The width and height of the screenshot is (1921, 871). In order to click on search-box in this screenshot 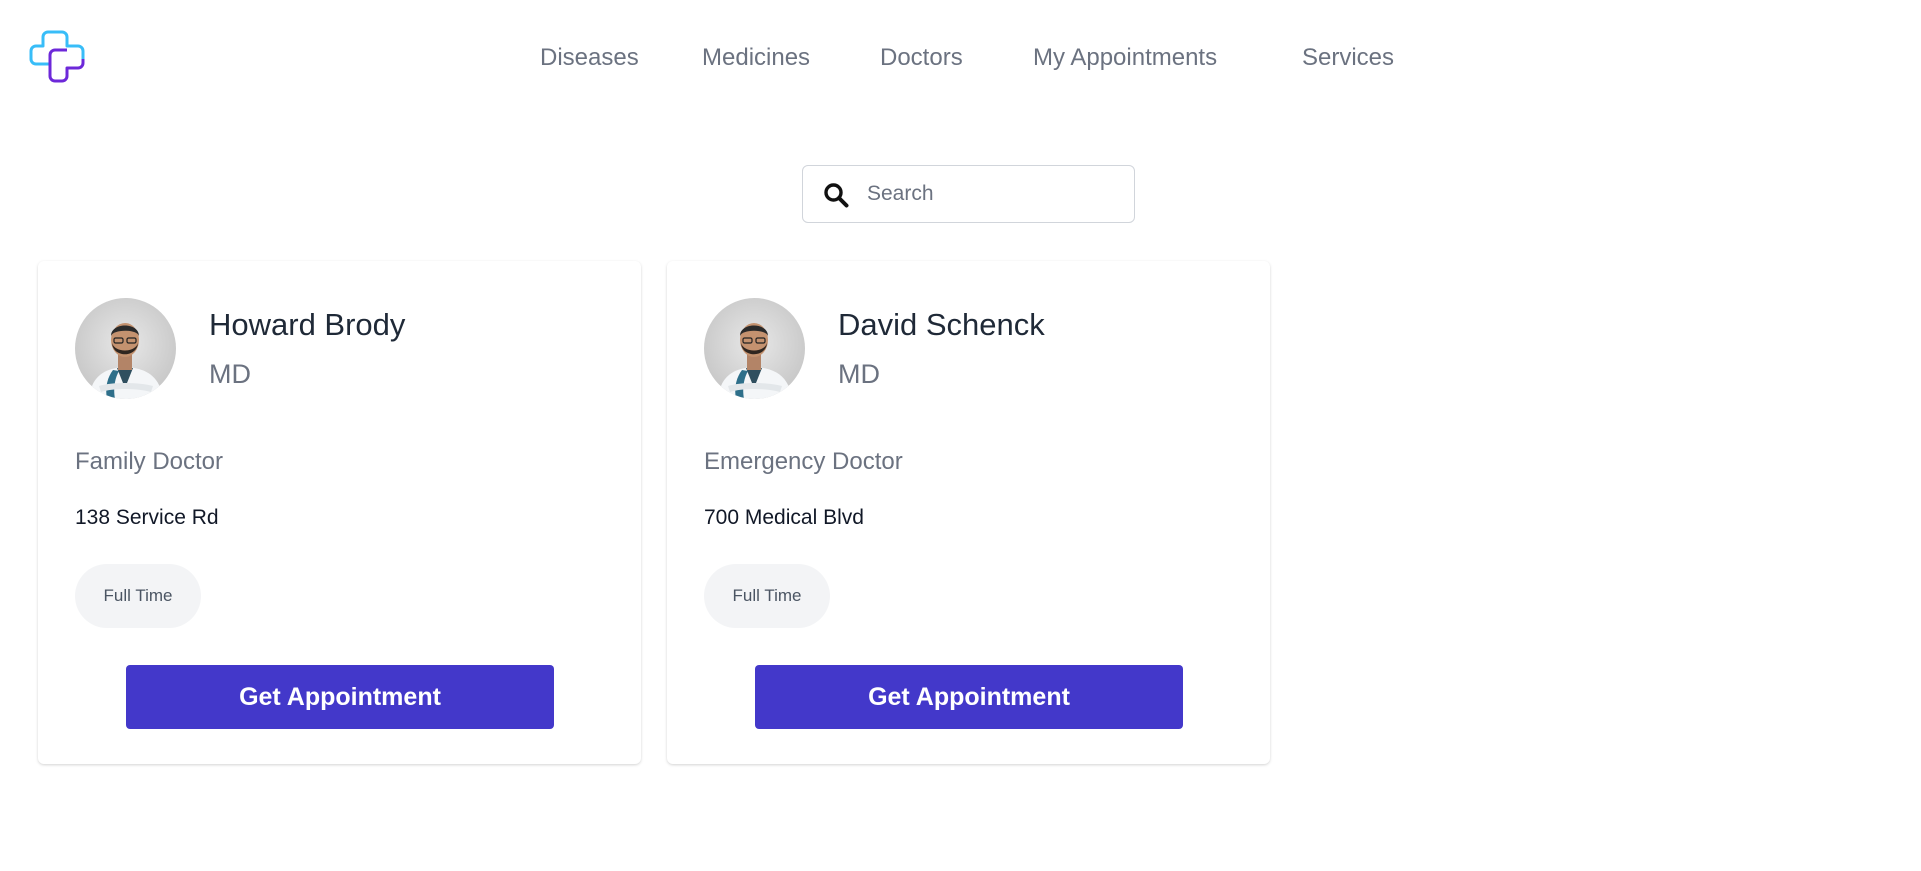, I will do `click(968, 194)`.